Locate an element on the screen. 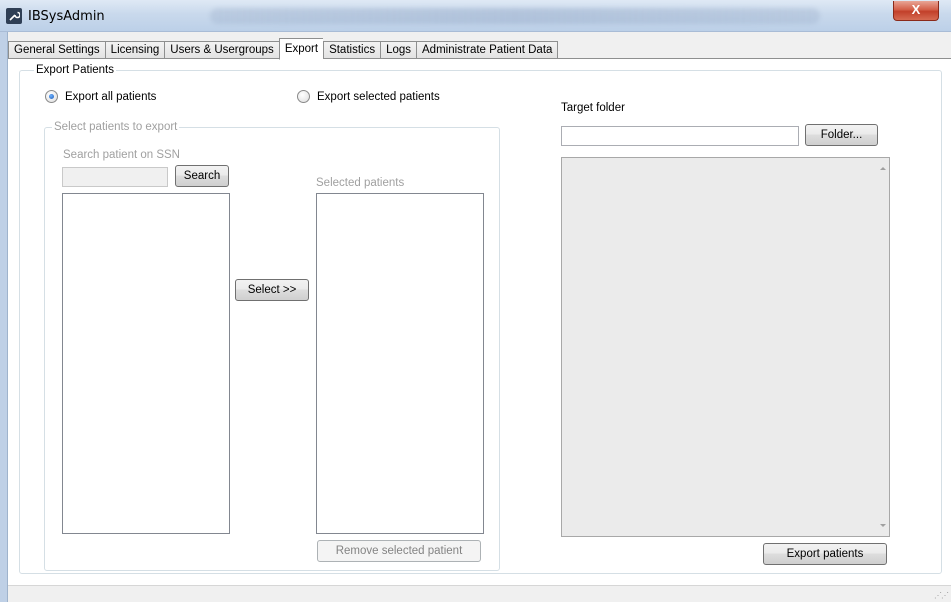 This screenshot has width=951, height=602. tab-statistics: Statistics is located at coordinates (352, 50).